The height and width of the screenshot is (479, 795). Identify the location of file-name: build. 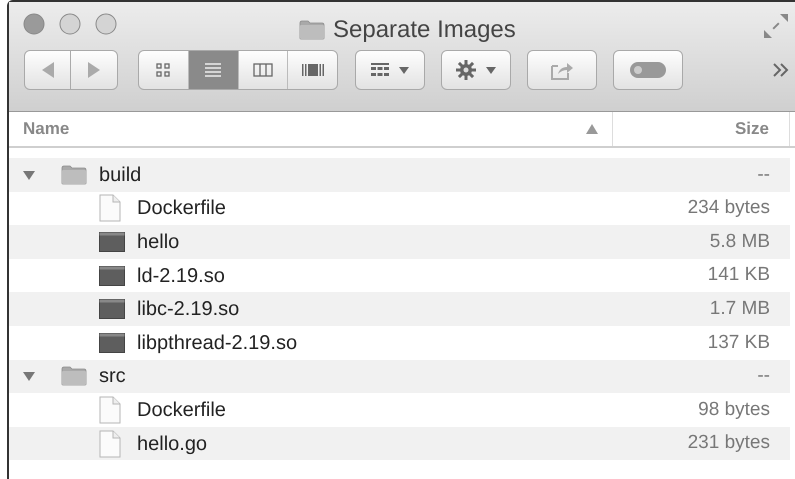
(120, 175).